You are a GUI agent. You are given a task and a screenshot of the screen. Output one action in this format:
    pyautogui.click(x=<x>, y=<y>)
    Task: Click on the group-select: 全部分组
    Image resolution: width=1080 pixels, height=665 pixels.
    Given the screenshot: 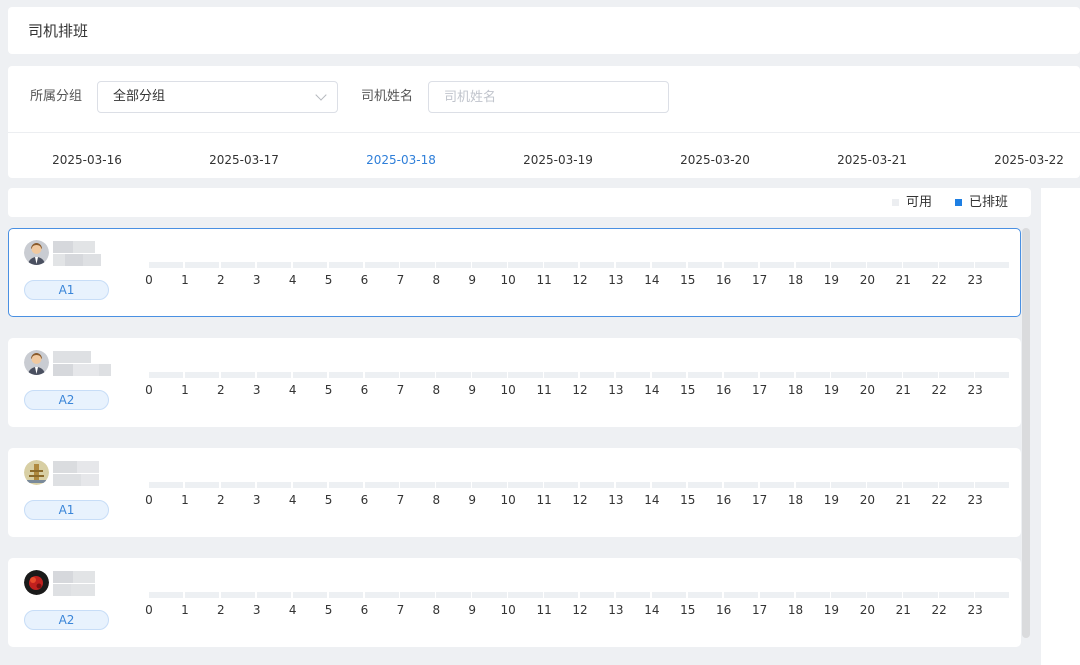 What is the action you would take?
    pyautogui.click(x=217, y=97)
    